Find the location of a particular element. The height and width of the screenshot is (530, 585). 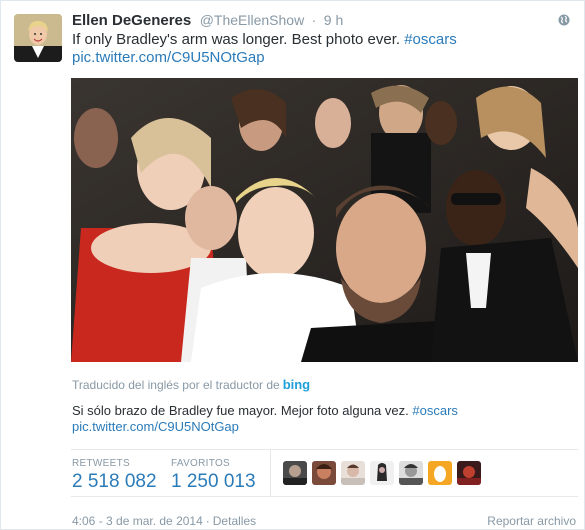

avatar is located at coordinates (38, 38).